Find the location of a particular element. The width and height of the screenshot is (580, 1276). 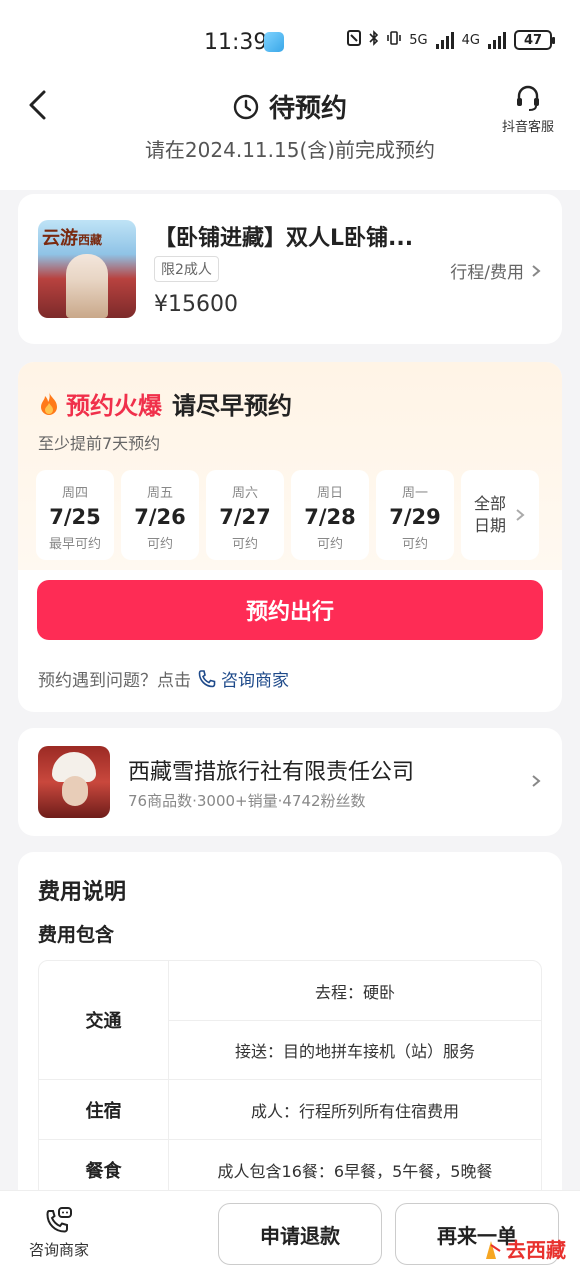

fee-row-transport: 交通 去程：硬卧 接送：目的地拼车接机（站）服务 is located at coordinates (290, 1020).